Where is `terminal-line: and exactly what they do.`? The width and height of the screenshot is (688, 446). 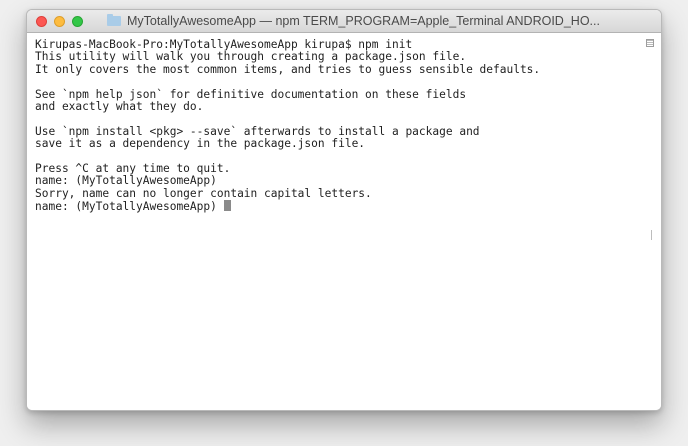
terminal-line: and exactly what they do. is located at coordinates (119, 106).